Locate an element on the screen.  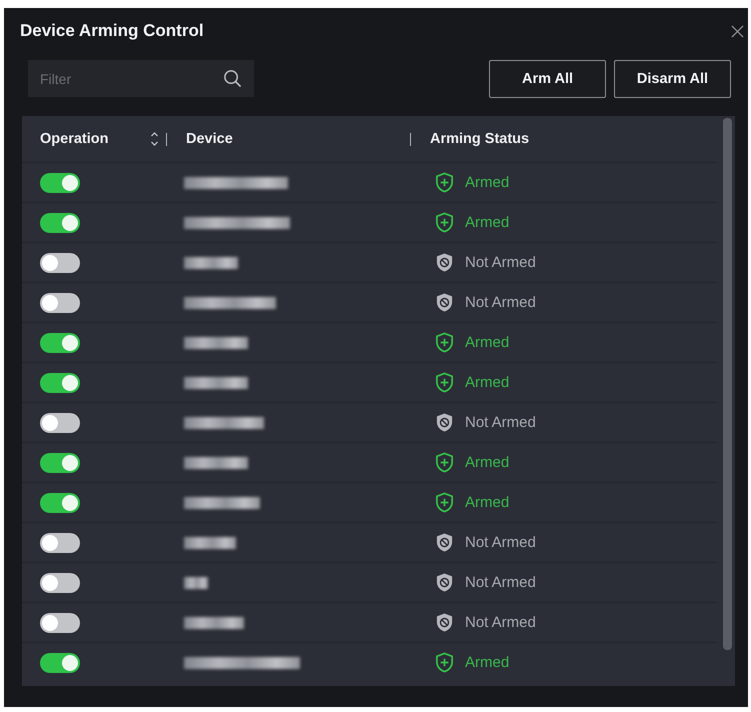
column-header: Operation is located at coordinates (95, 139).